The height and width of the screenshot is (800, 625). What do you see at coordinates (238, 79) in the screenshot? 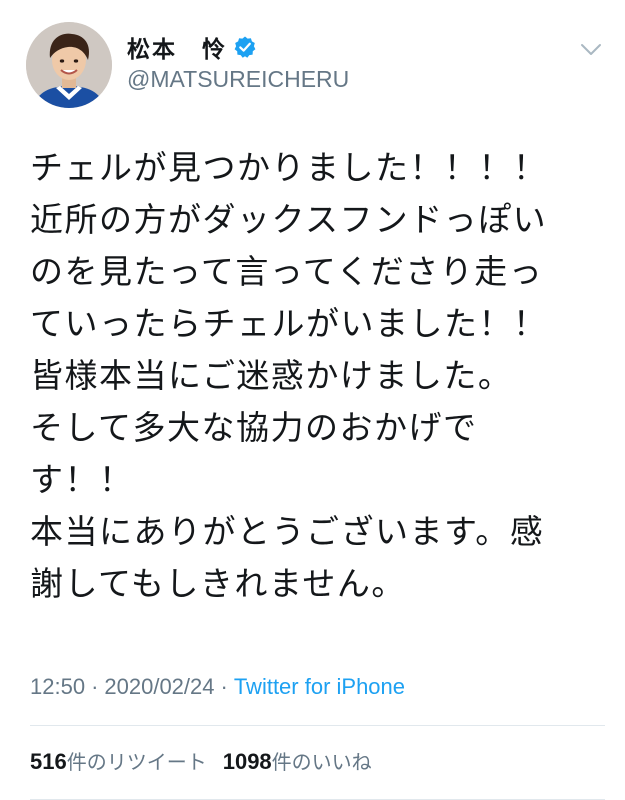
I see `user-handle: @MATSUREICHERU` at bounding box center [238, 79].